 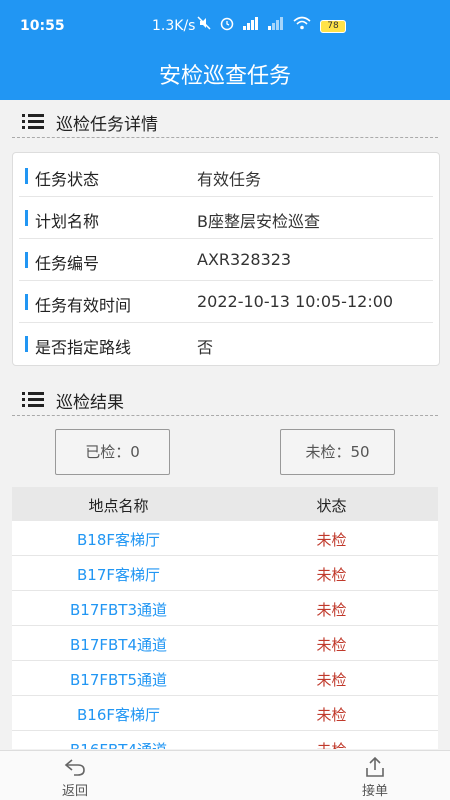 What do you see at coordinates (225, 643) in the screenshot?
I see `table-row: B17FBT4通道 未检` at bounding box center [225, 643].